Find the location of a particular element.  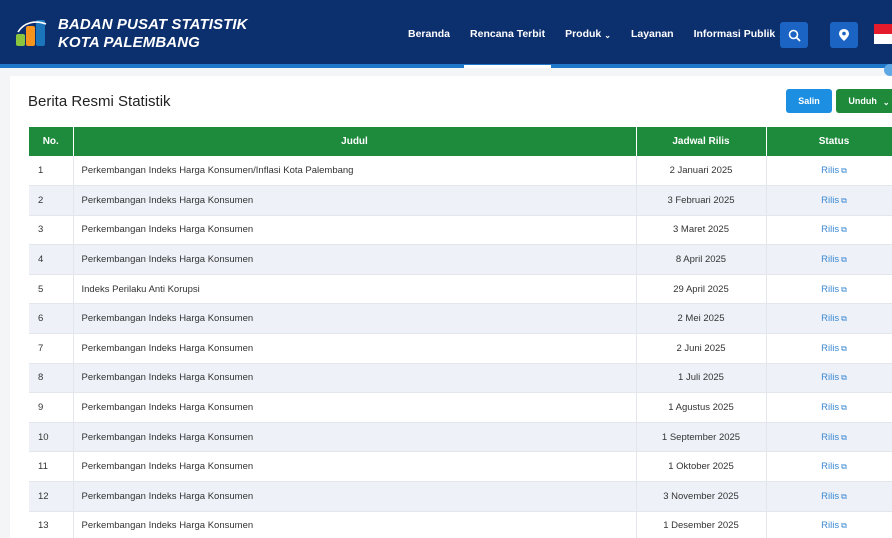

location-button is located at coordinates (844, 35).